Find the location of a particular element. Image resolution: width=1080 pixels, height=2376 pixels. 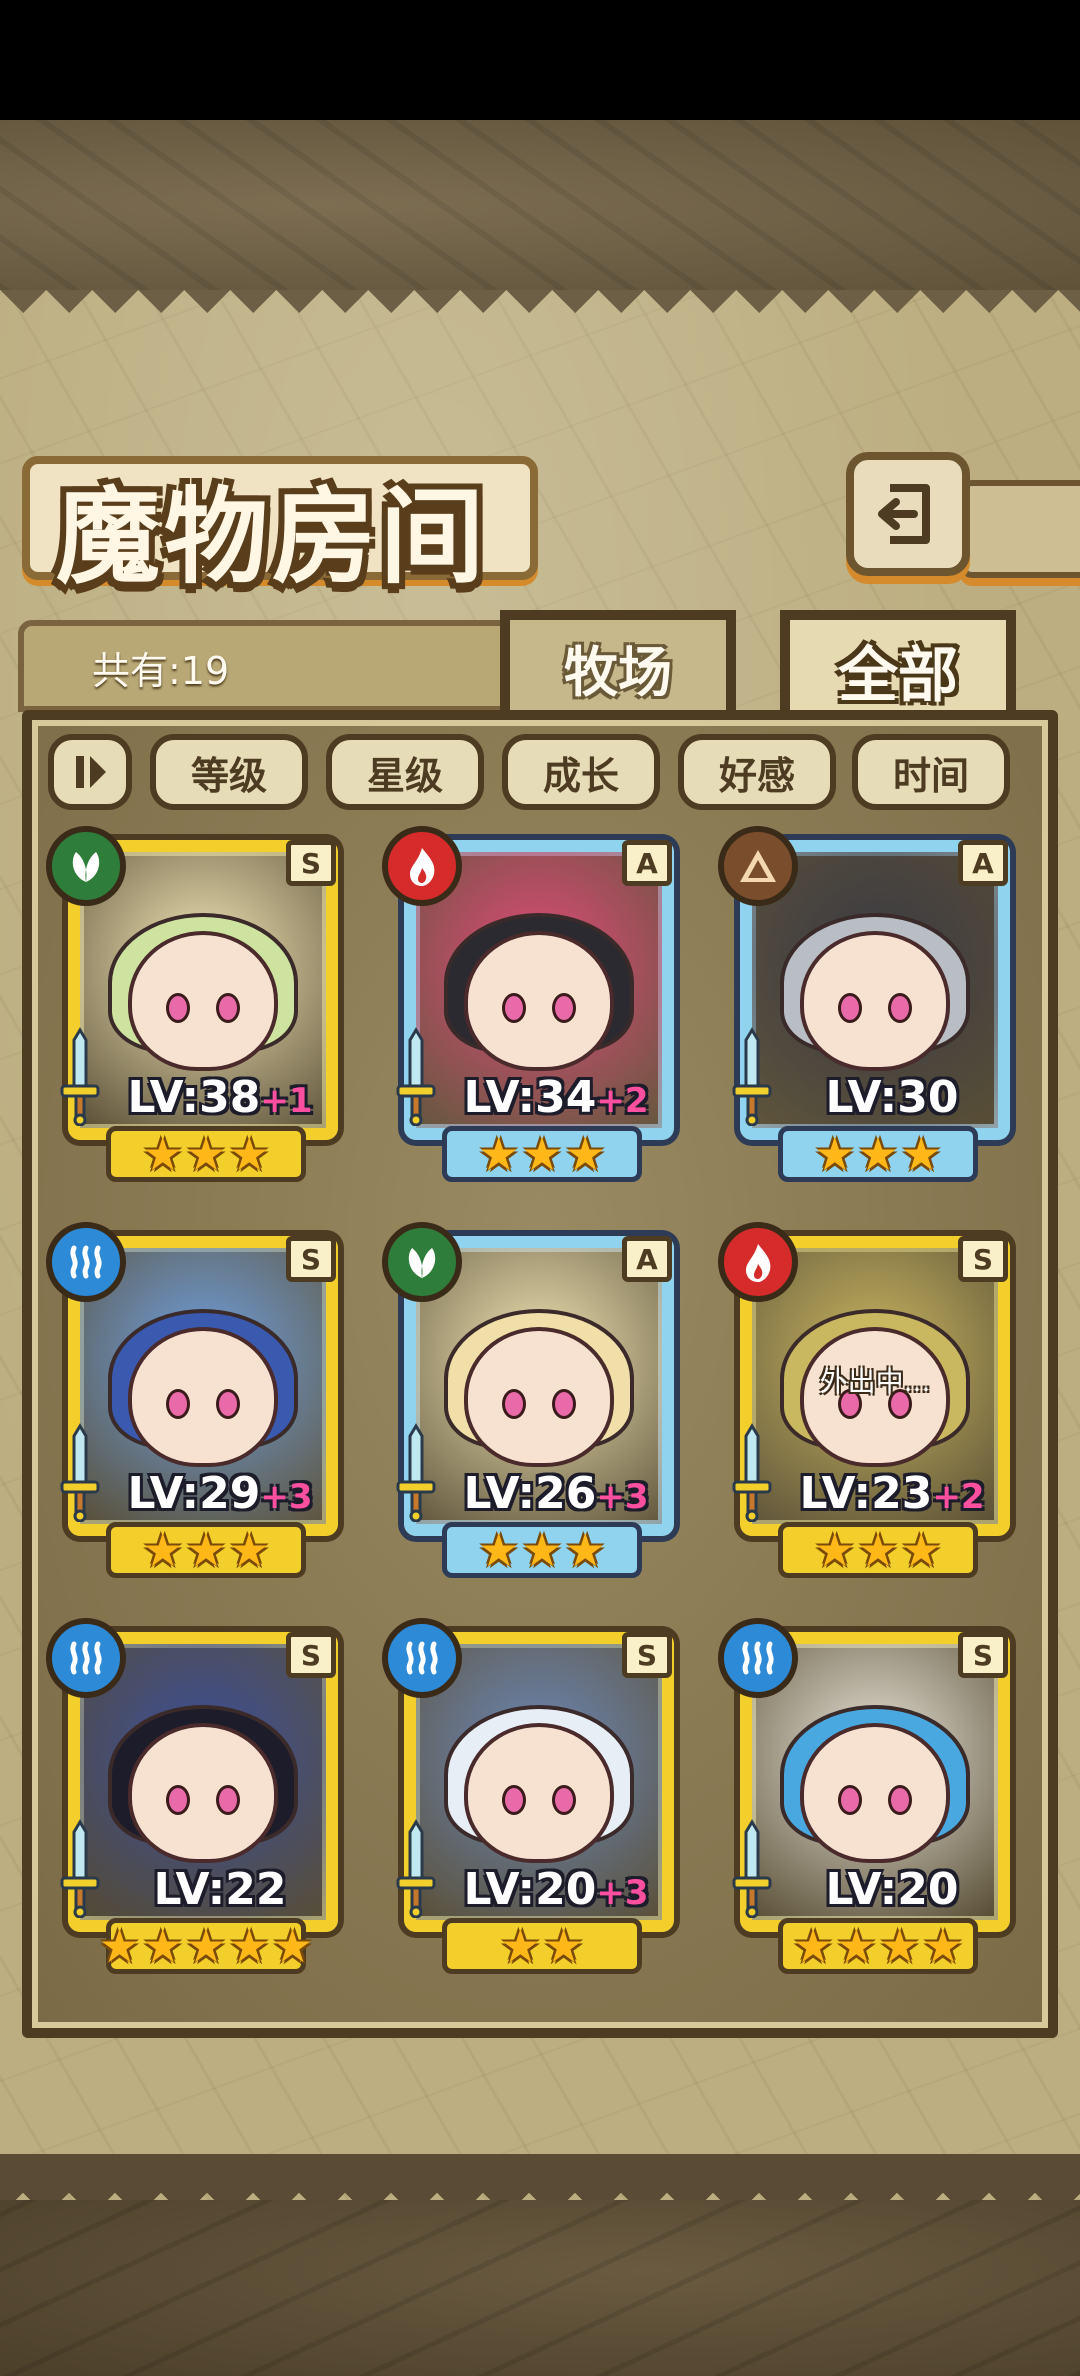

tab-pasture: 牧场 is located at coordinates (618, 662).